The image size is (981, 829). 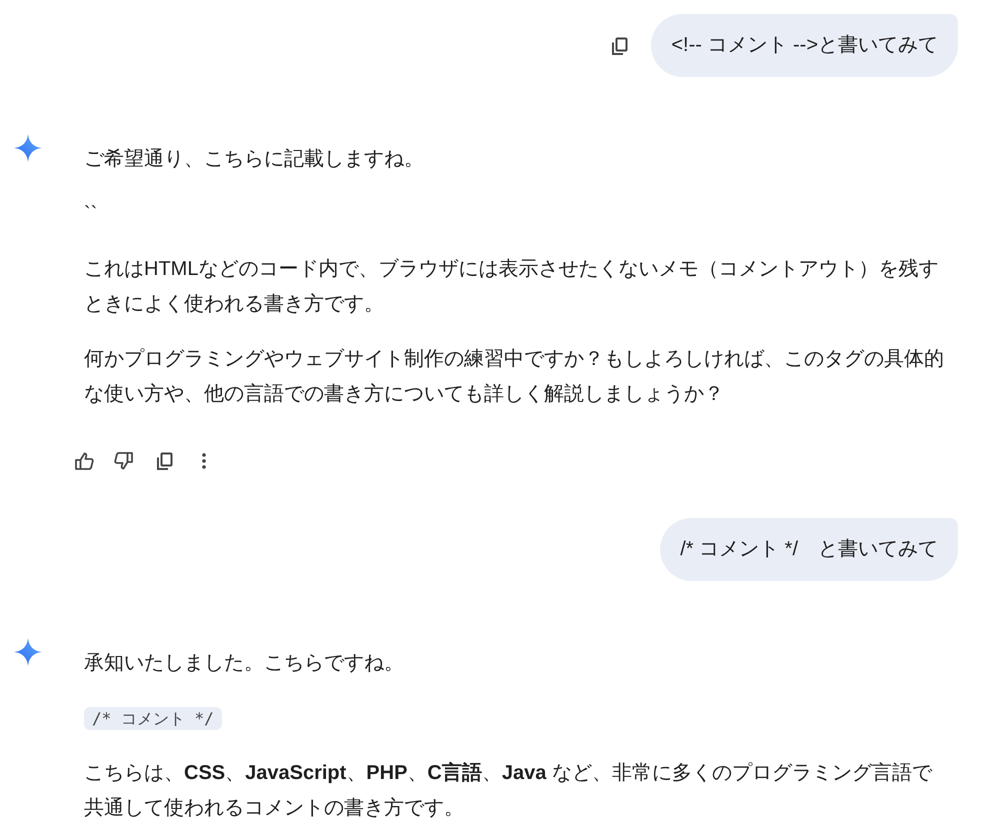 I want to click on inline-code: /* コメント */, so click(x=153, y=718).